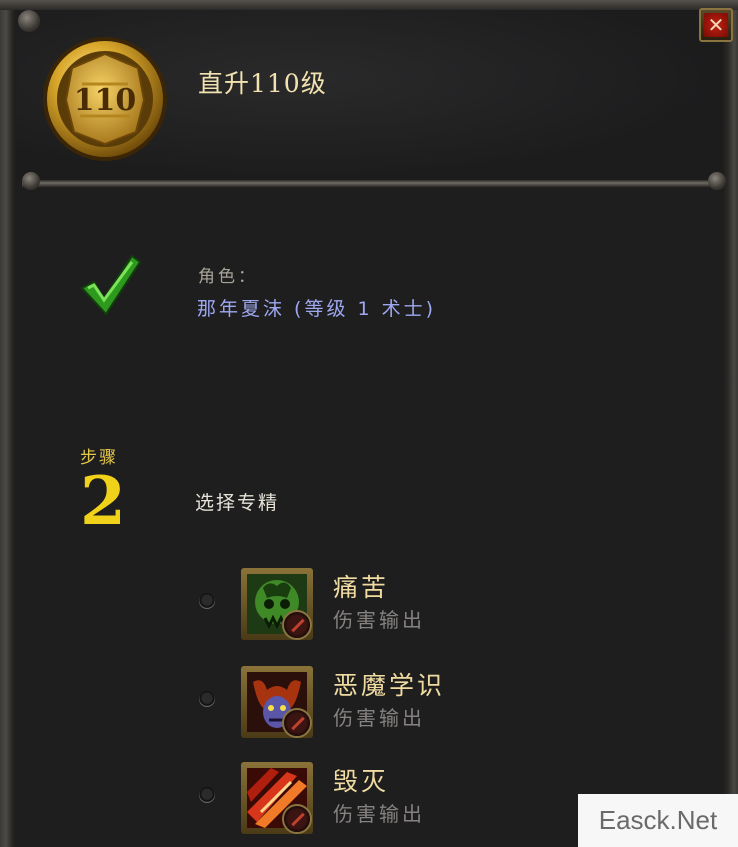 This screenshot has width=738, height=847. I want to click on header-divider, so click(372, 184).